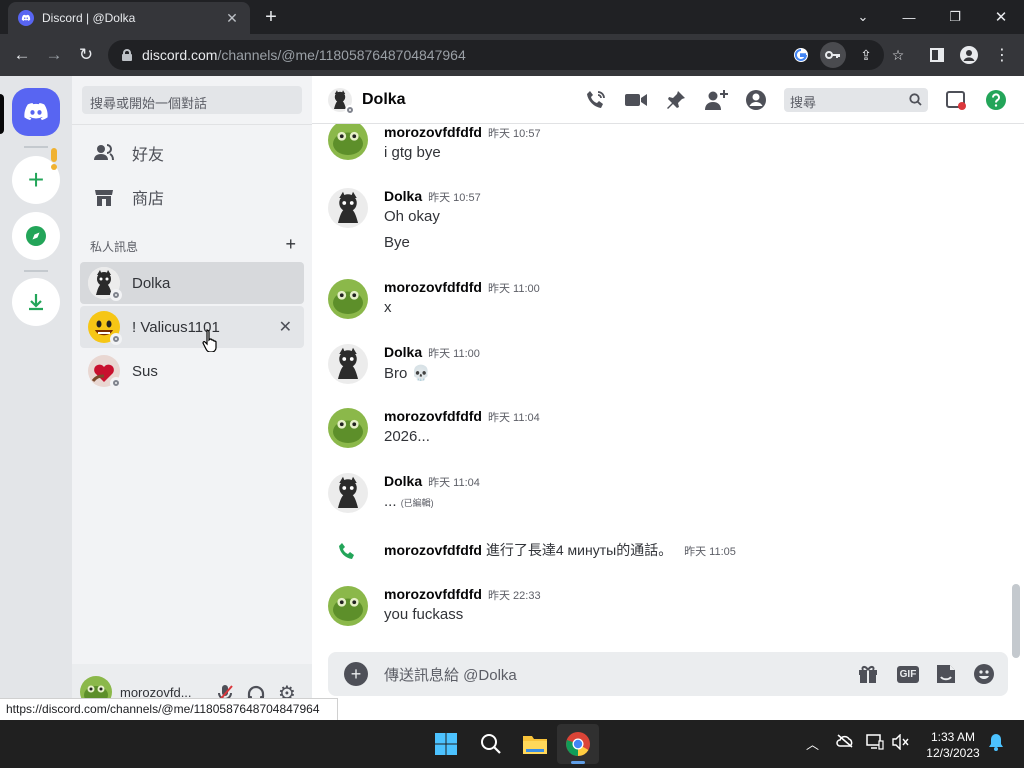  What do you see at coordinates (22, 55) in the screenshot?
I see `back-button: ←` at bounding box center [22, 55].